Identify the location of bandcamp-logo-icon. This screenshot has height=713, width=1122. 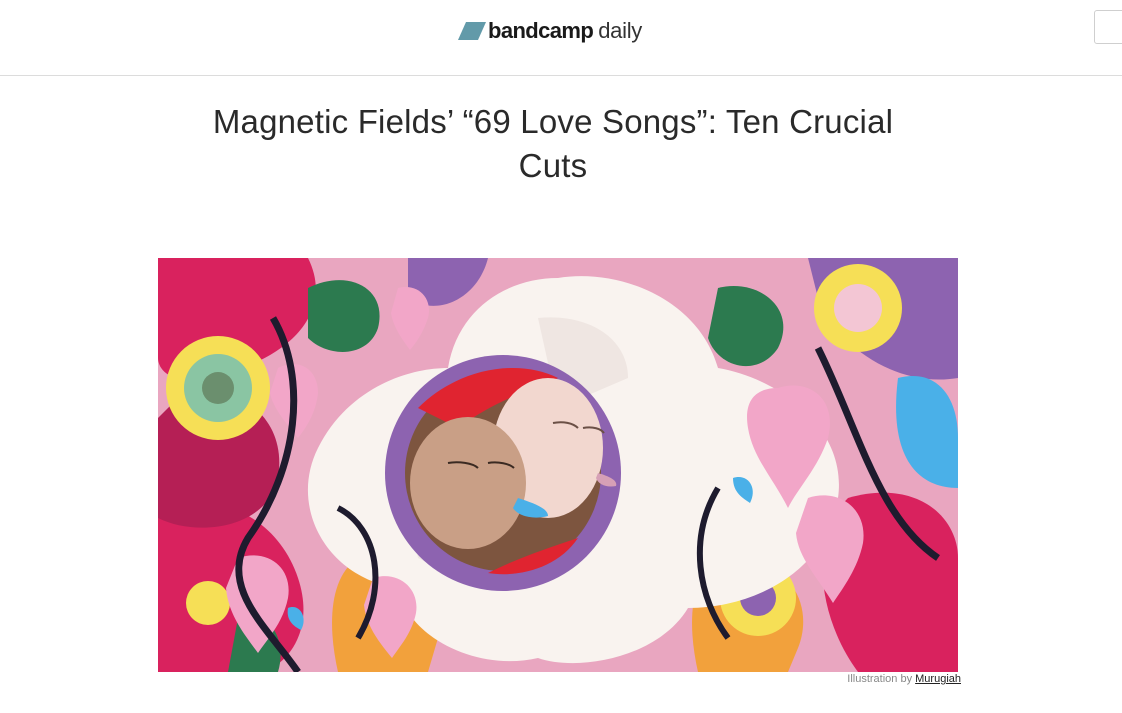
(472, 31).